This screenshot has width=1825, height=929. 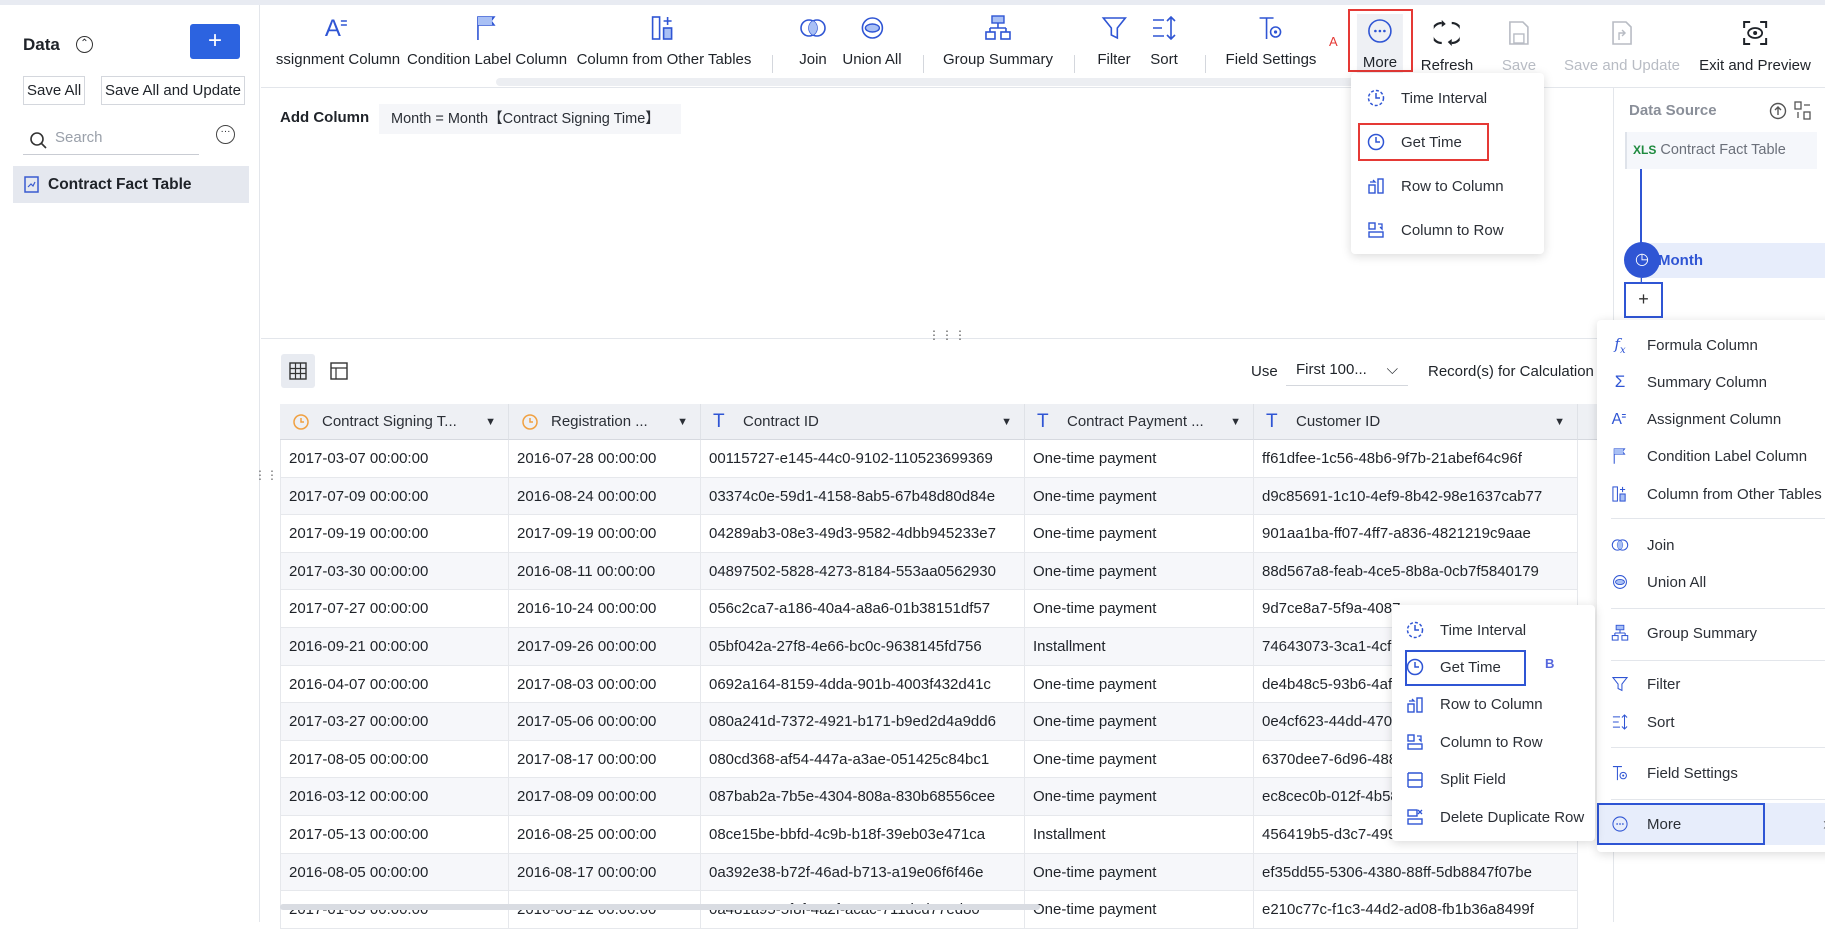 What do you see at coordinates (1755, 46) in the screenshot?
I see `exit-and-preview-button: Exit and Preview` at bounding box center [1755, 46].